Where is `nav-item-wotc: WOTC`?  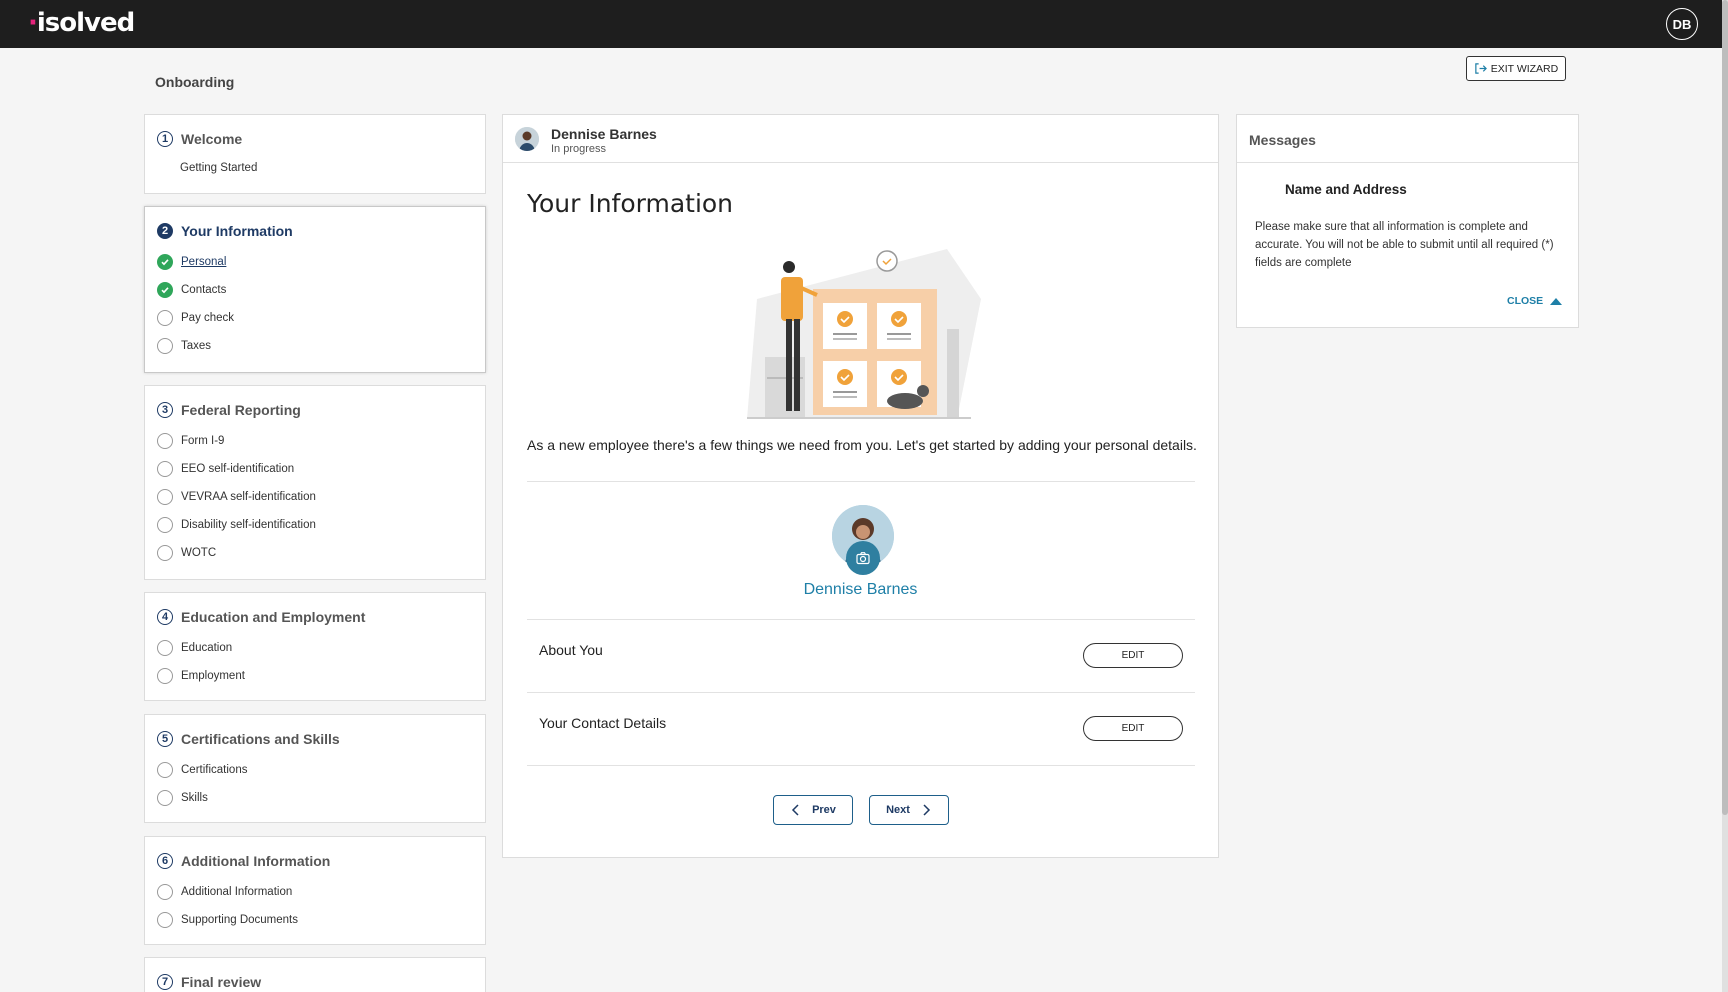
nav-item-wotc: WOTC is located at coordinates (186, 553).